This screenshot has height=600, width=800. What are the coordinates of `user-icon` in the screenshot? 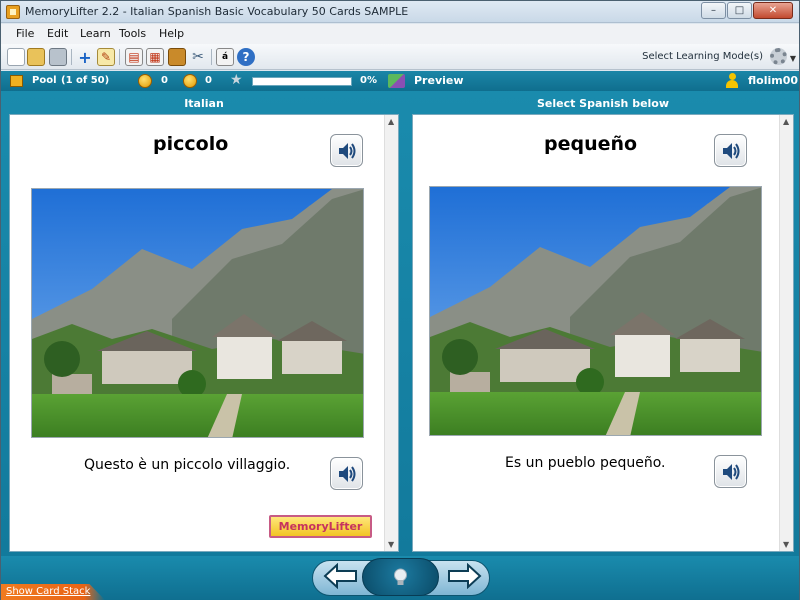 It's located at (732, 80).